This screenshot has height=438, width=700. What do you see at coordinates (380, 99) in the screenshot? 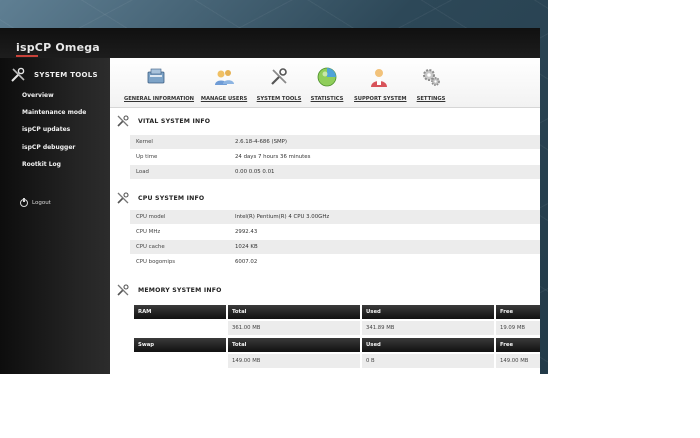
I see `nav-label-support-system: Support system` at bounding box center [380, 99].